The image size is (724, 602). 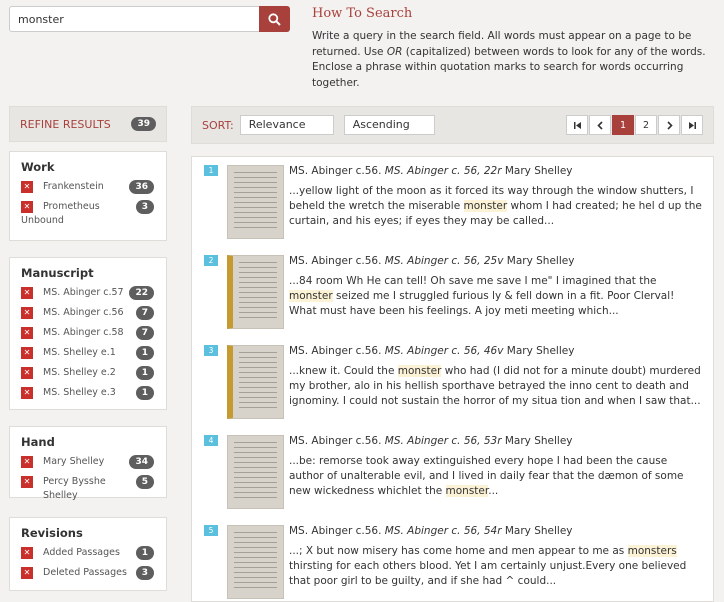 What do you see at coordinates (65, 124) in the screenshot?
I see `refine-results-label: REFINE RESULTS` at bounding box center [65, 124].